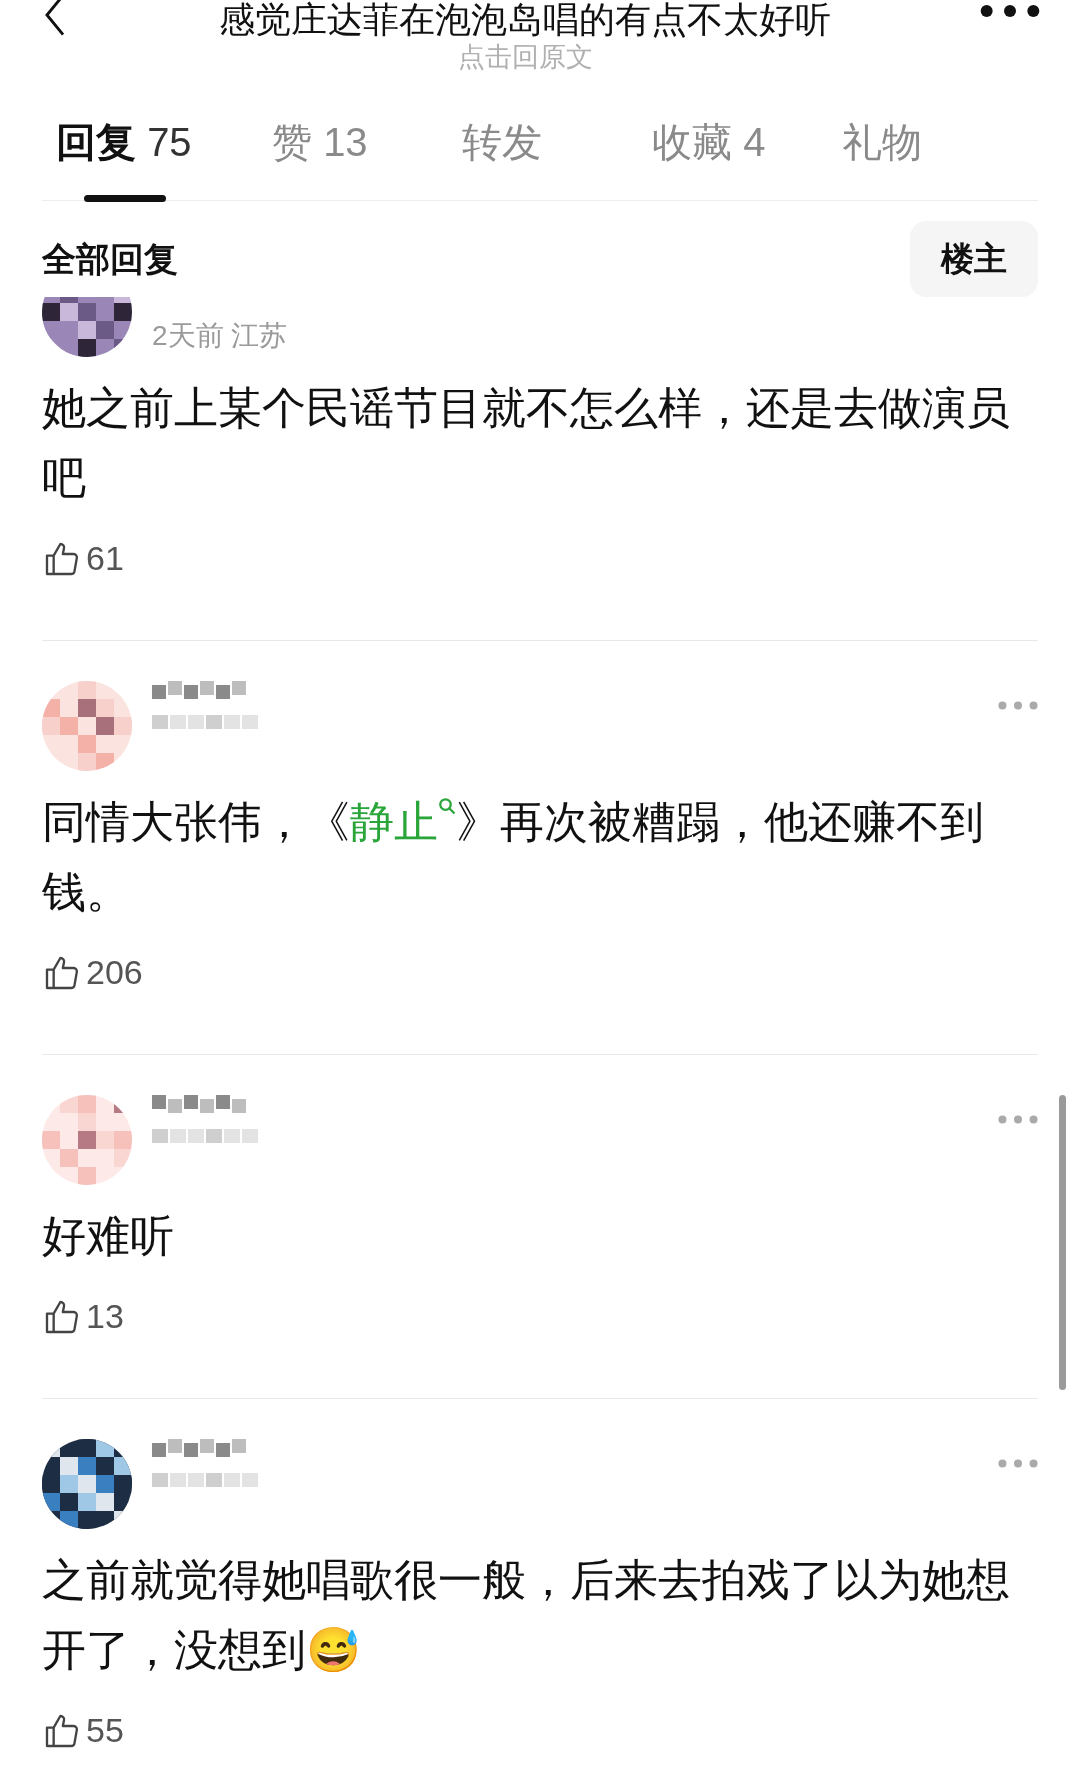  What do you see at coordinates (220, 336) in the screenshot?
I see `comment-time-location: 2天前 江苏` at bounding box center [220, 336].